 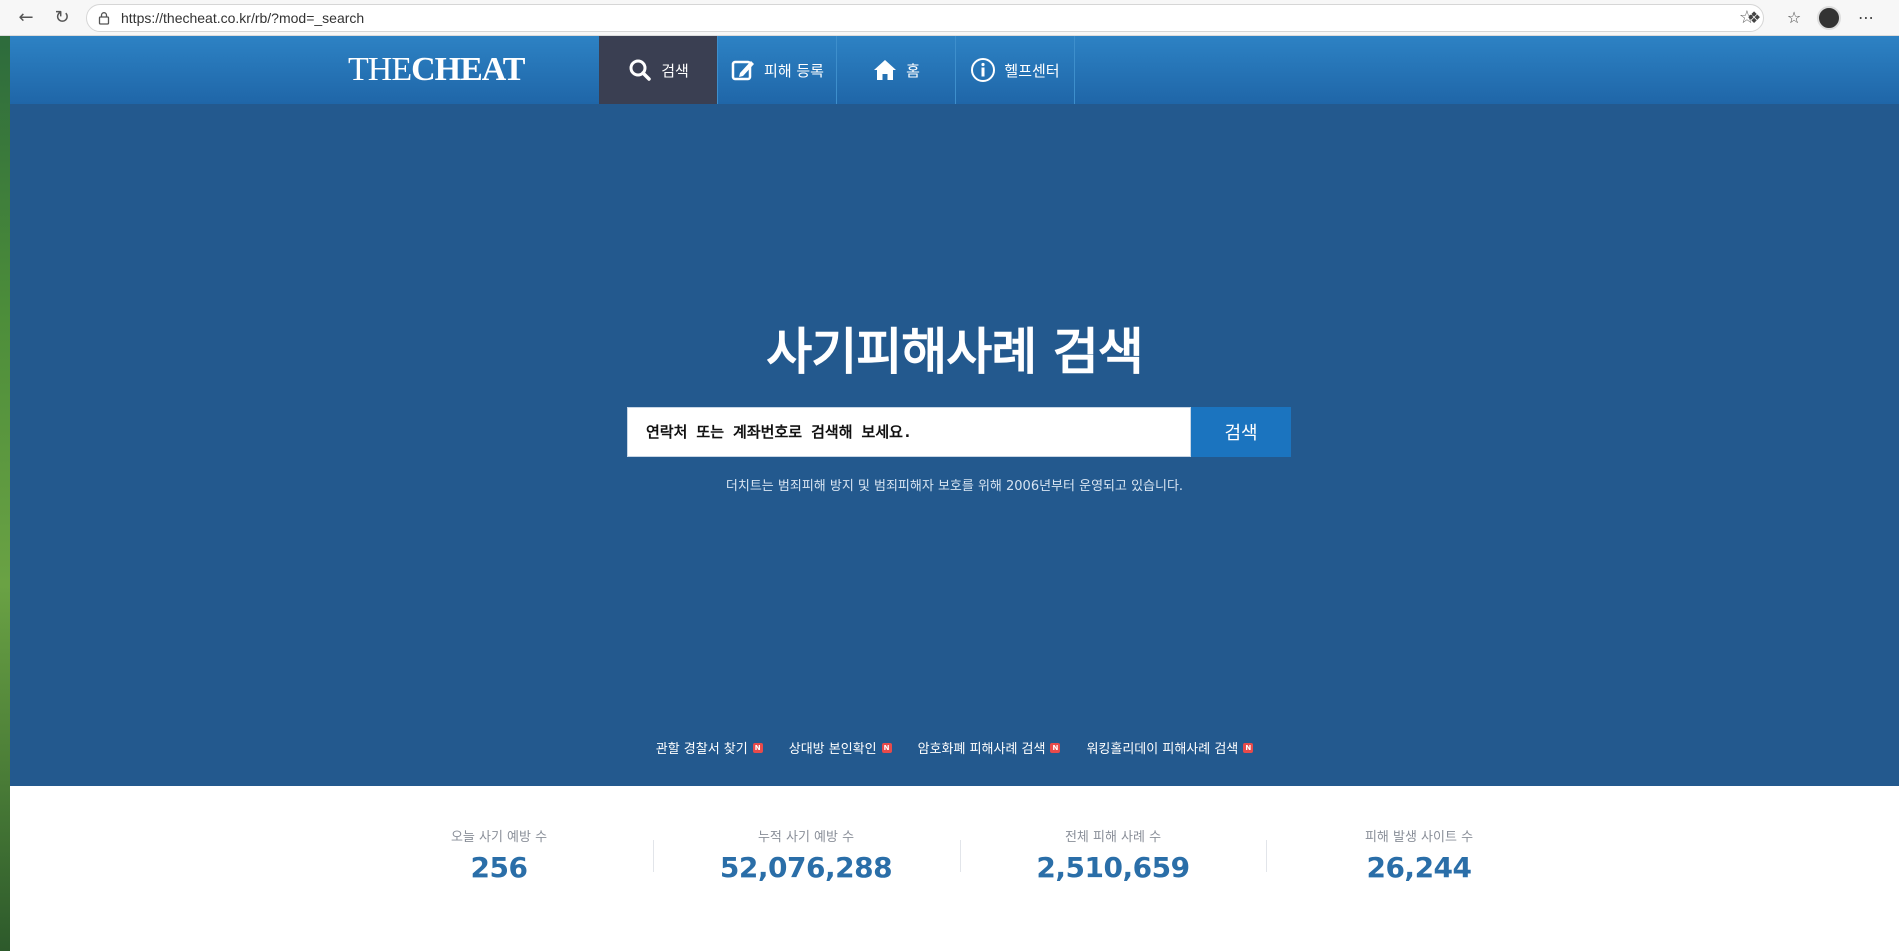 I want to click on nav-search: 검색, so click(x=658, y=70).